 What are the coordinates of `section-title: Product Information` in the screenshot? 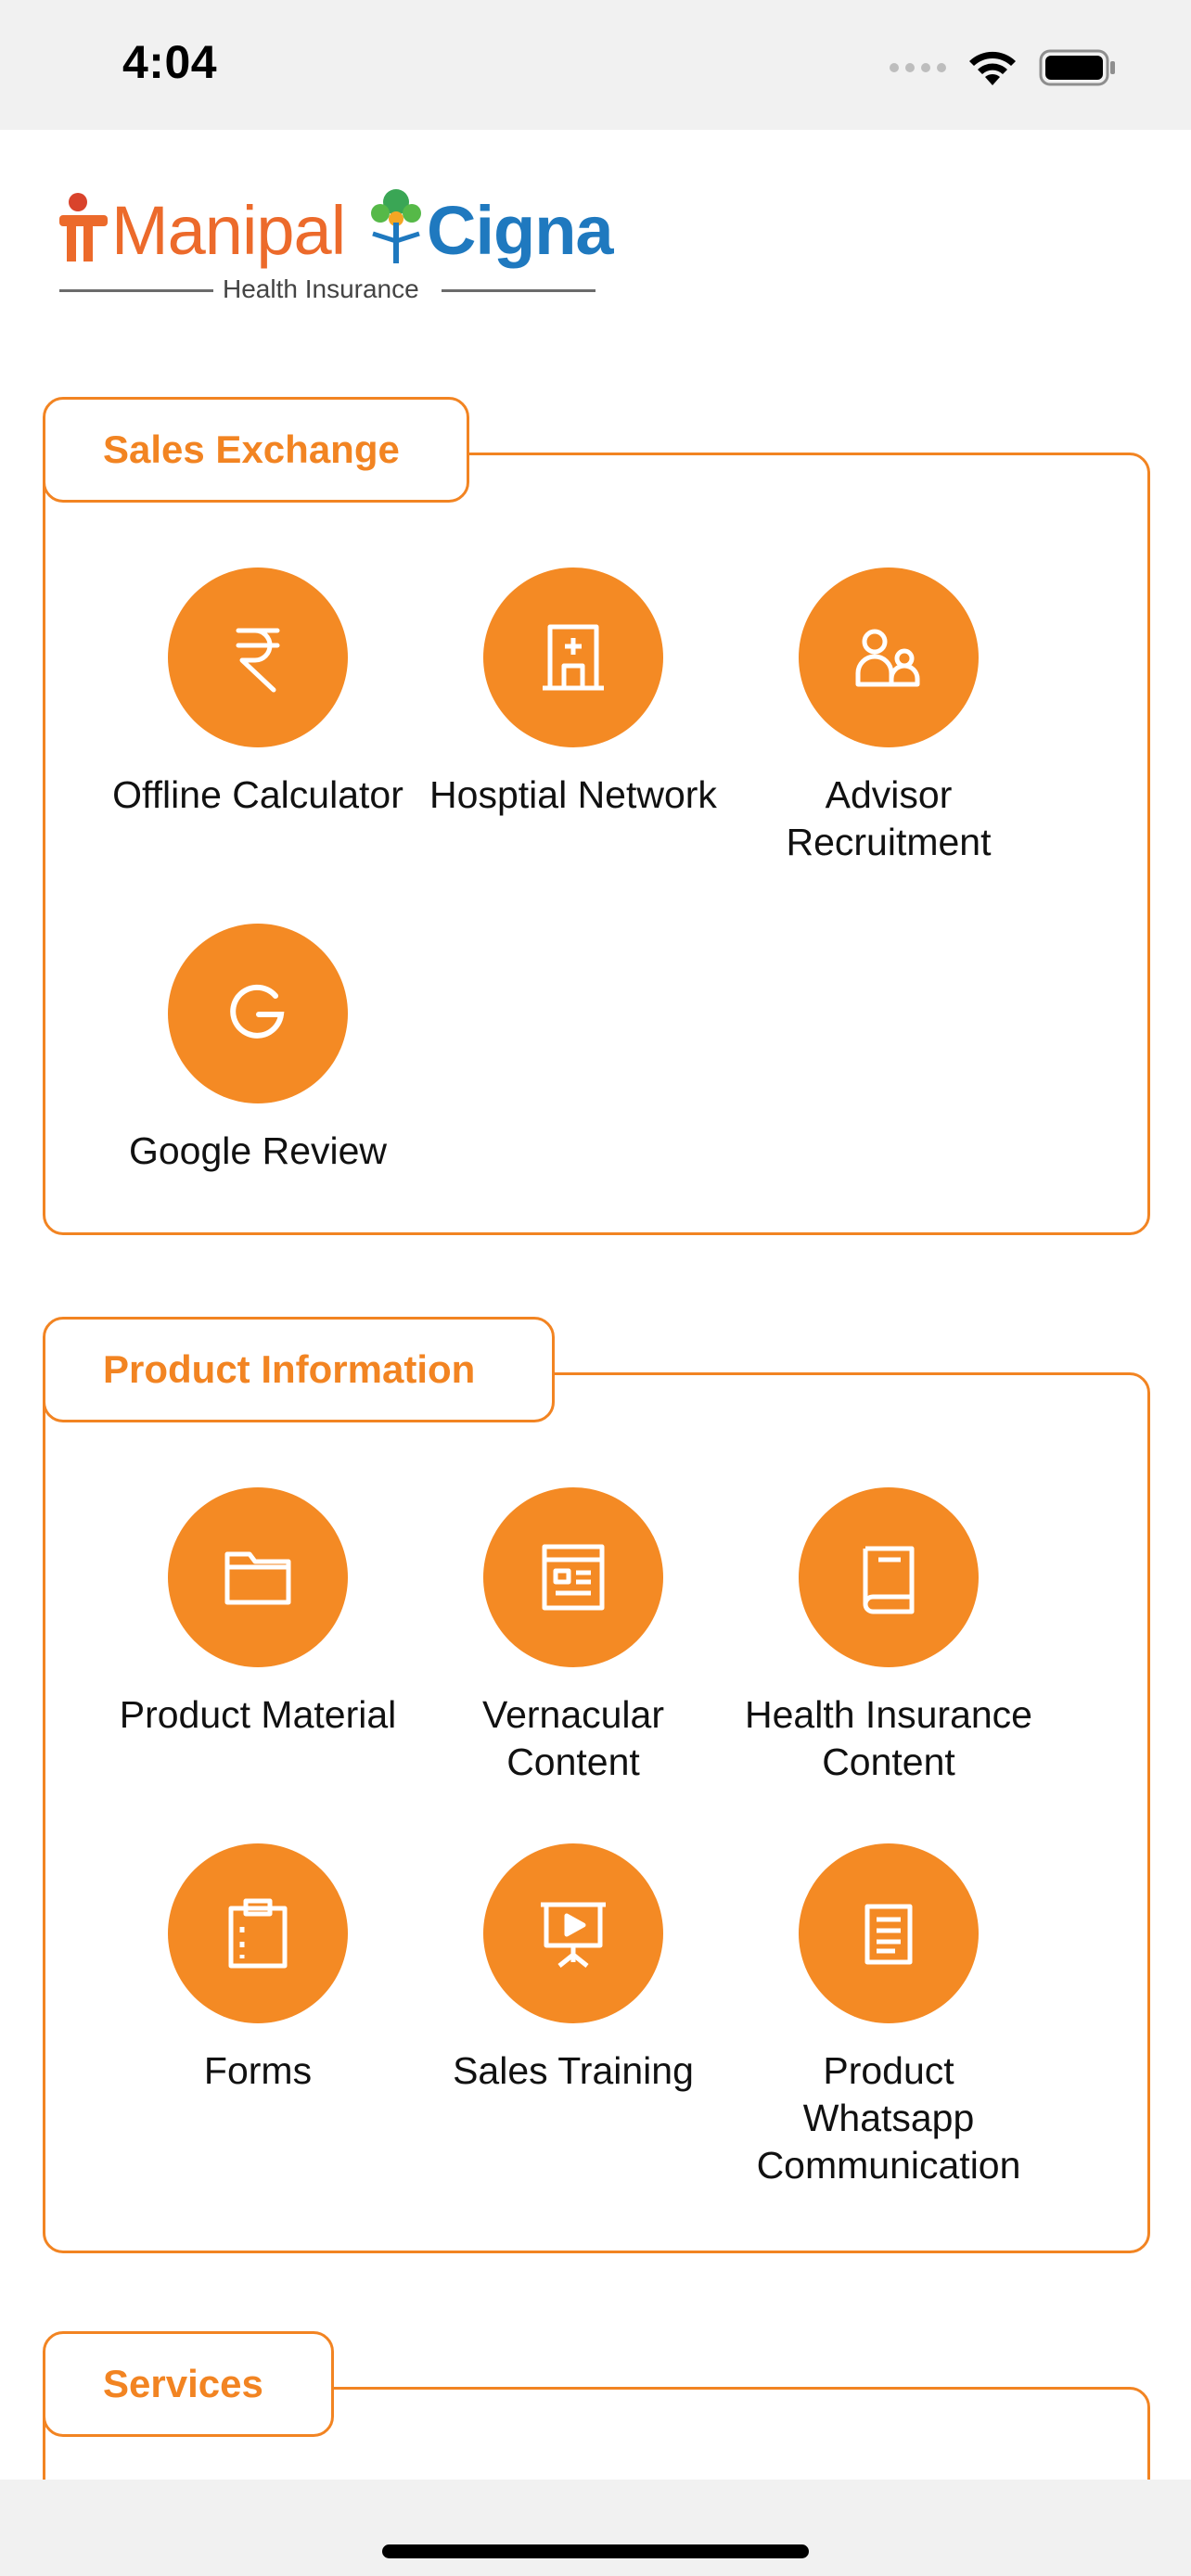 It's located at (299, 1370).